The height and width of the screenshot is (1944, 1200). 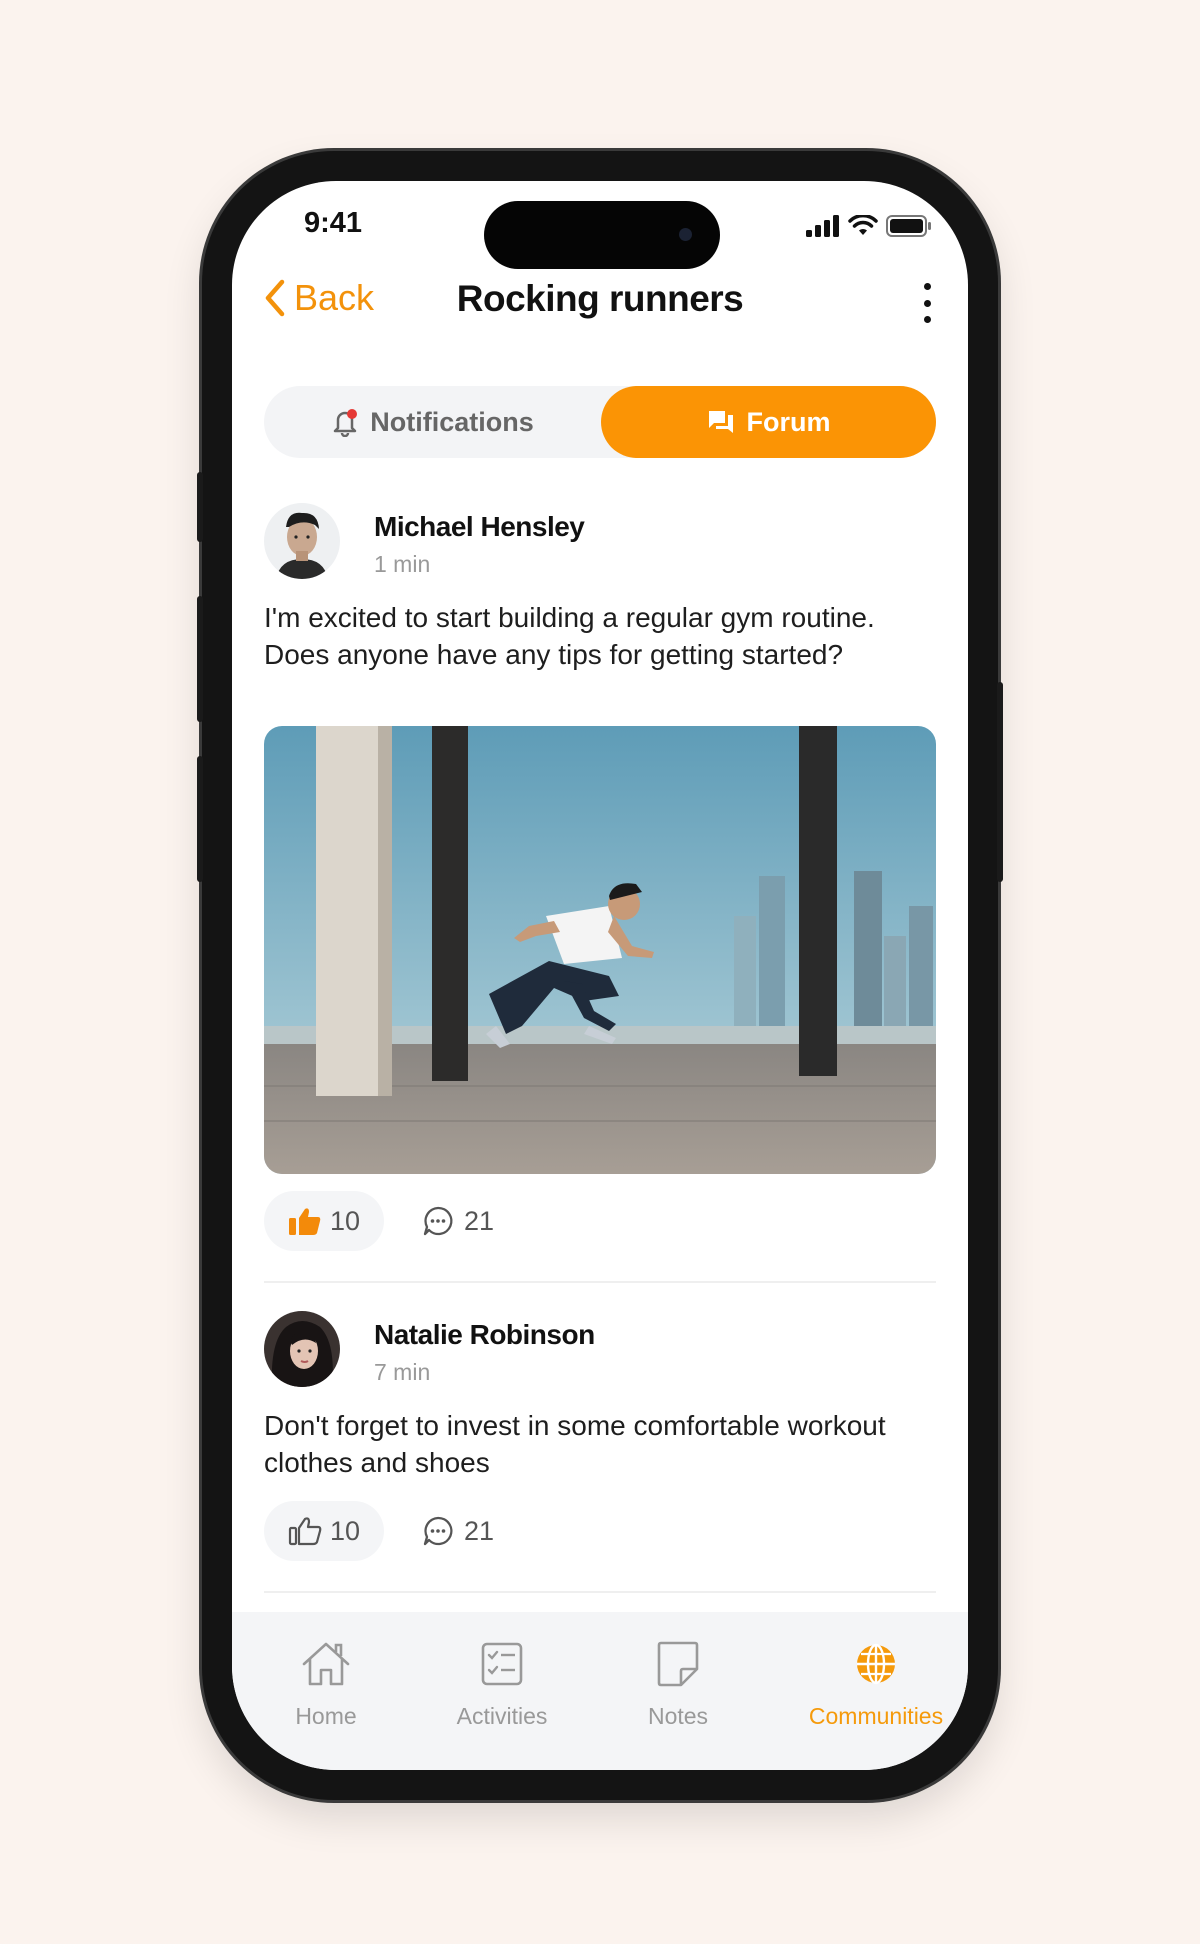 What do you see at coordinates (305, 1531) in the screenshot?
I see `thumbs-up-outline-icon` at bounding box center [305, 1531].